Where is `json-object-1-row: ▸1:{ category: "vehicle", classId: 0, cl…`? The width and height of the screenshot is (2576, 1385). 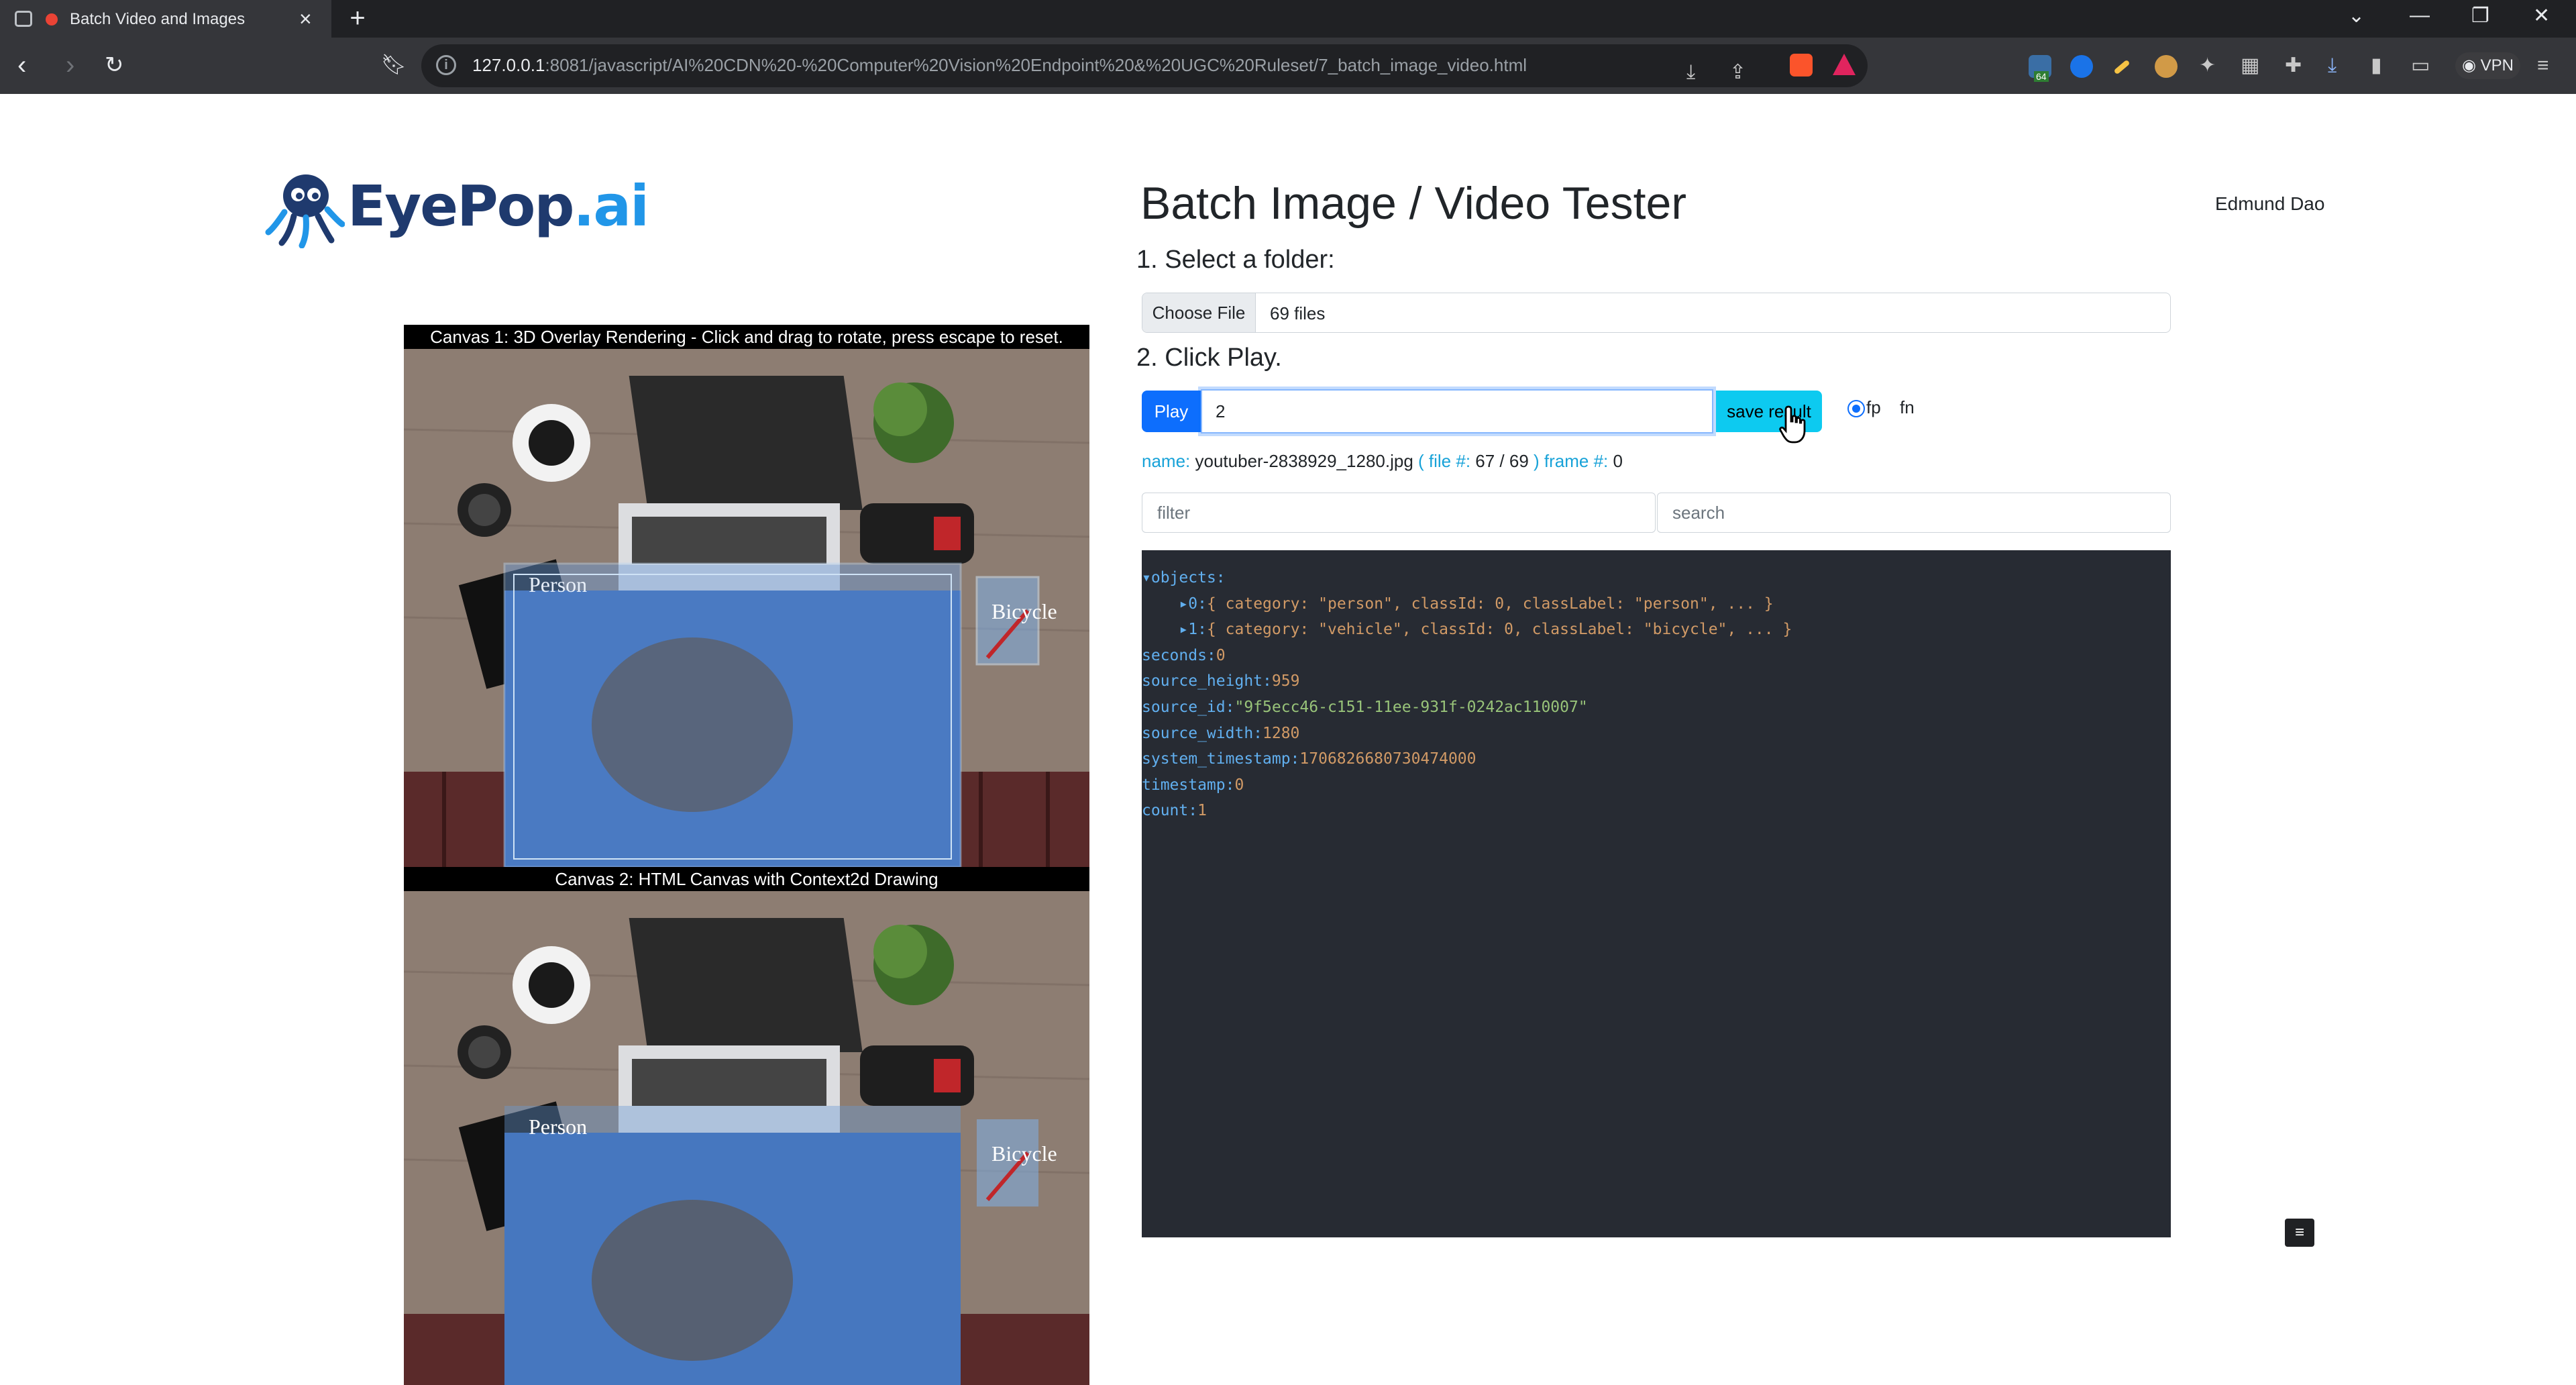 json-object-1-row: ▸1:{ category: "vehicle", classId: 0, cl… is located at coordinates (1656, 630).